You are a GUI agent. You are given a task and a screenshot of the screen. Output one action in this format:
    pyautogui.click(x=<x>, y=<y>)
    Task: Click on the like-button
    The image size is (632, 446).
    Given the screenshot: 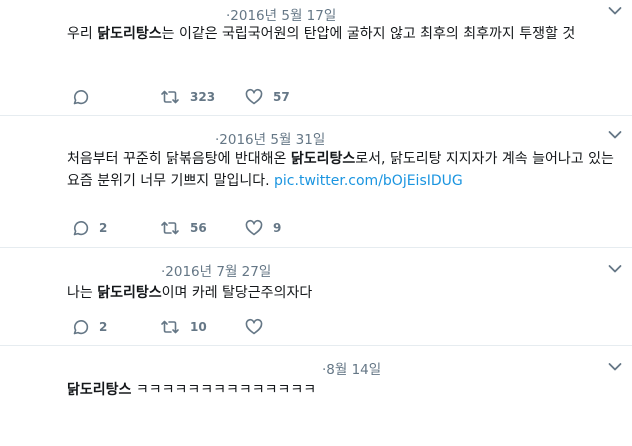 What is the action you would take?
    pyautogui.click(x=259, y=327)
    